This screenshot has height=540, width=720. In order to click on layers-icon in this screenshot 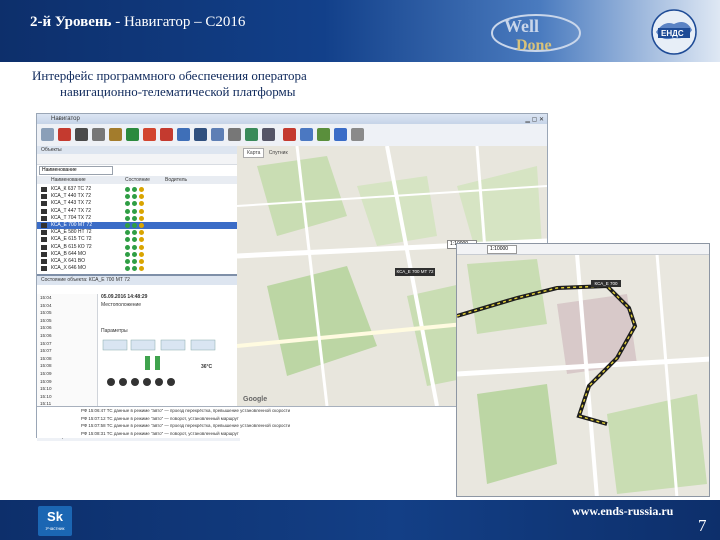, I will do `click(251, 134)`.